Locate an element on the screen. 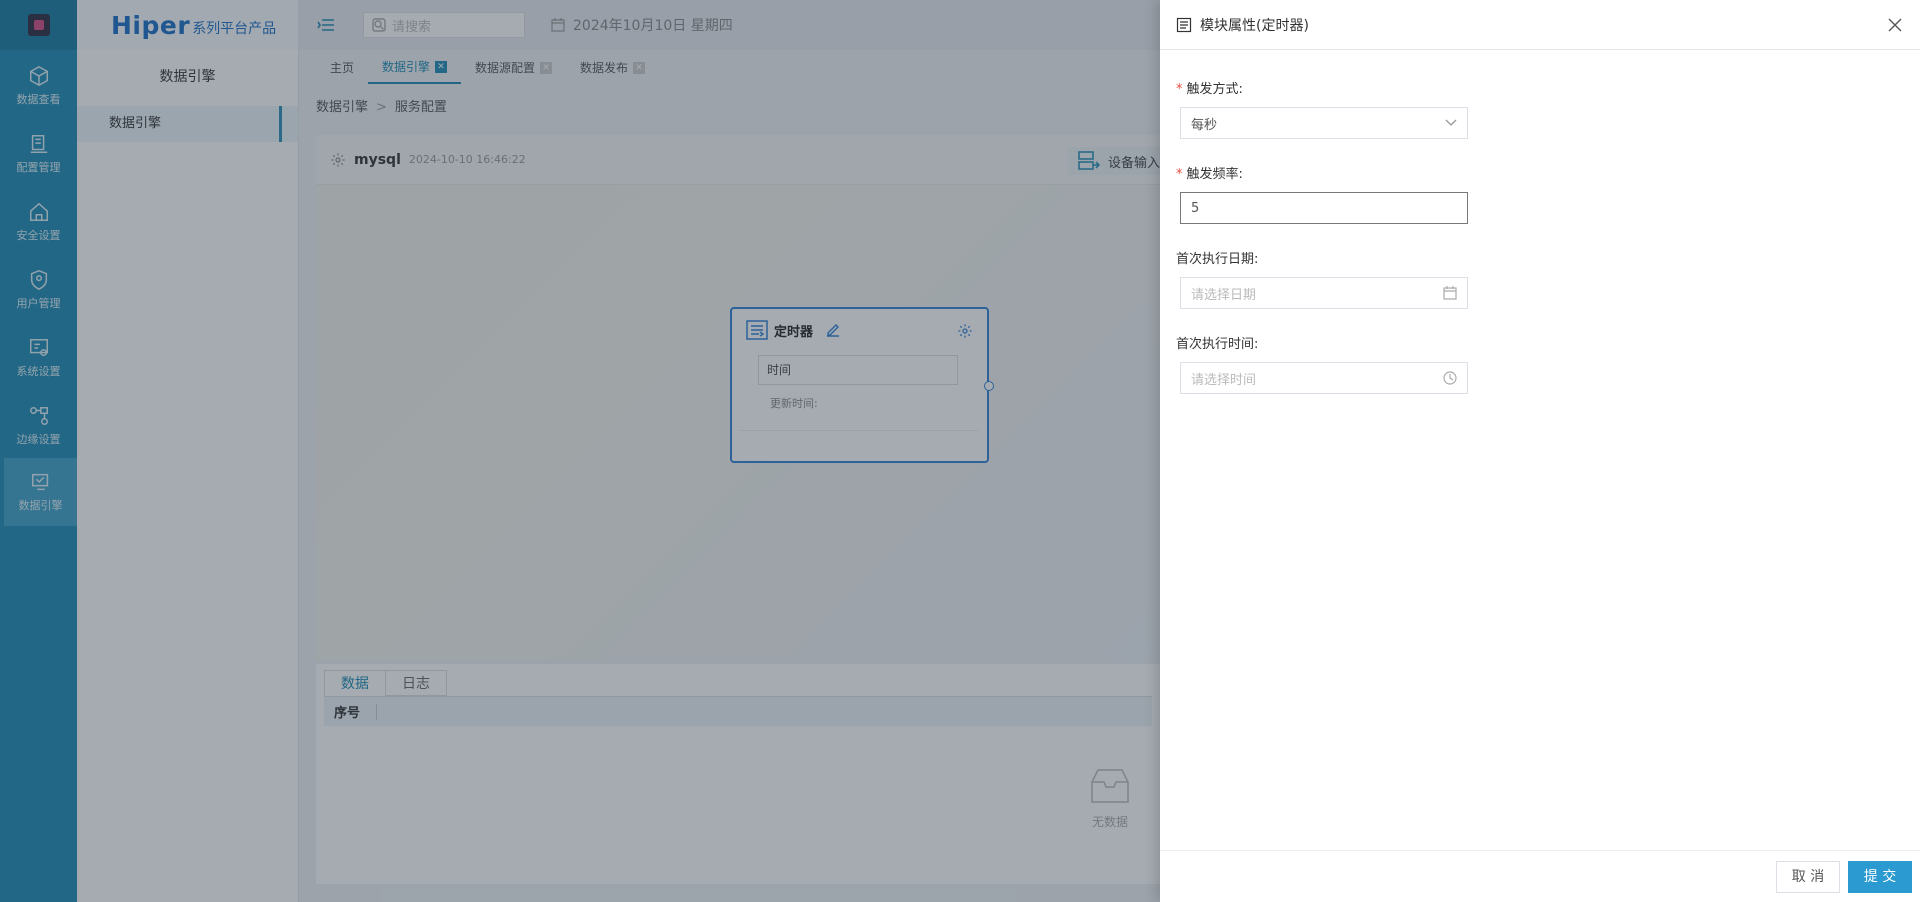 Image resolution: width=1920 pixels, height=902 pixels. drawer-header: 模块属性(定时器) is located at coordinates (1540, 25).